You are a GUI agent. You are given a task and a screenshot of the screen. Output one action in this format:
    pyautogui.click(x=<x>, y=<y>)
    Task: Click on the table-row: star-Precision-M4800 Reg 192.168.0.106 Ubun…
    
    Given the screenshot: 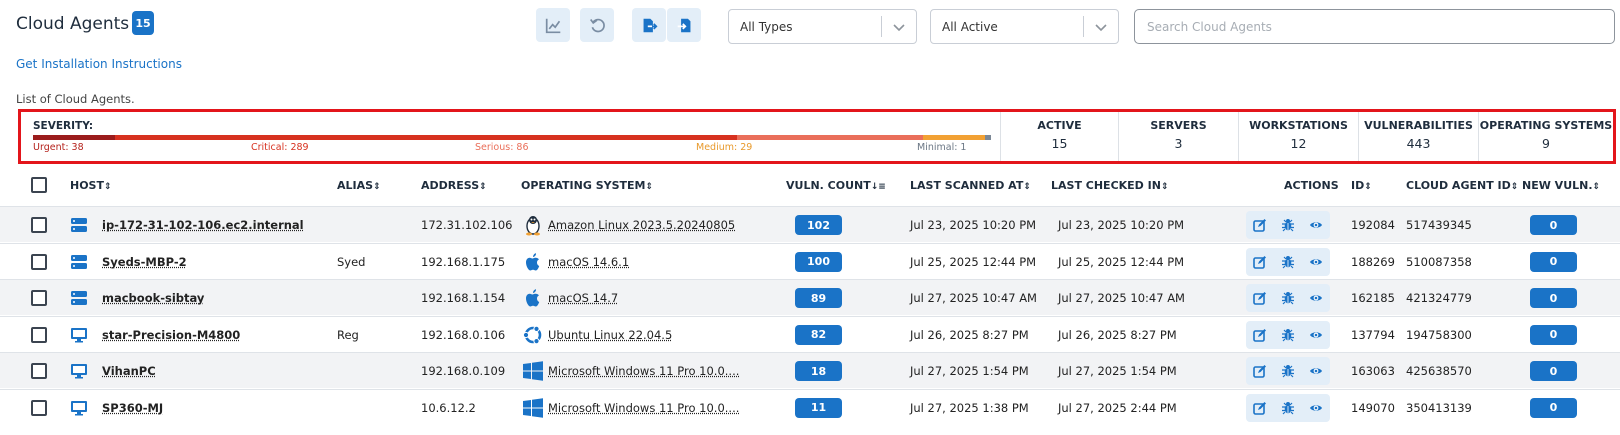 What is the action you would take?
    pyautogui.click(x=810, y=333)
    